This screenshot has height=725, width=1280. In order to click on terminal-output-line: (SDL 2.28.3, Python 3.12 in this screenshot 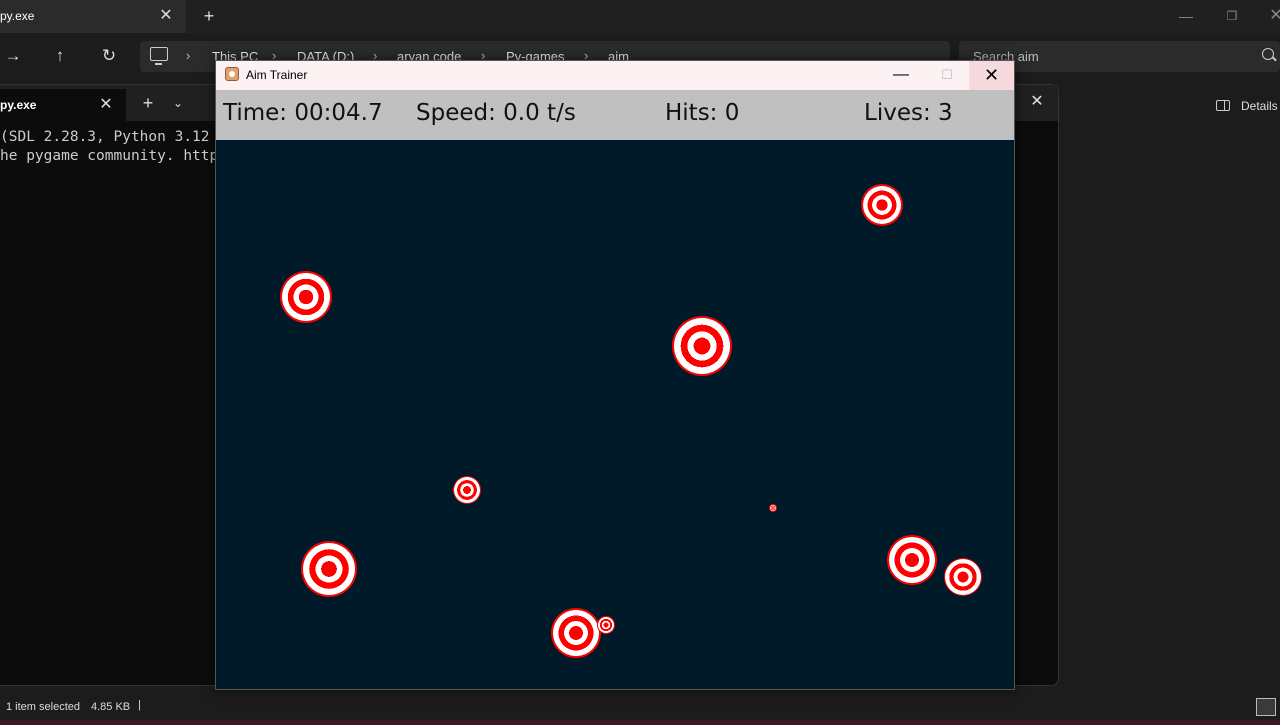, I will do `click(105, 137)`.